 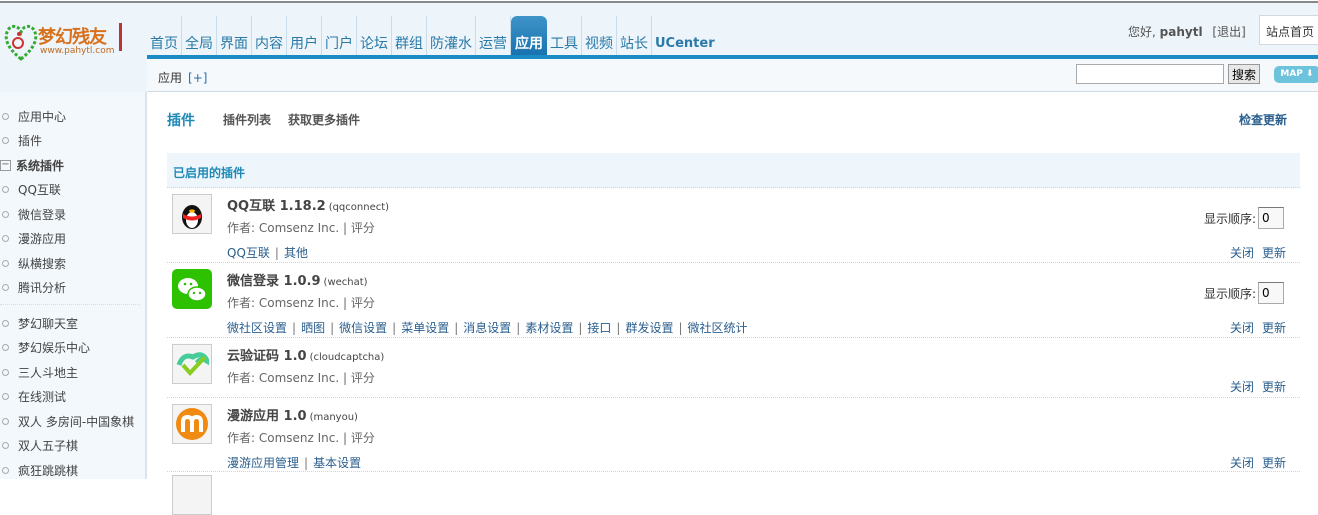 I want to click on nav-item: 首页, so click(x=164, y=37).